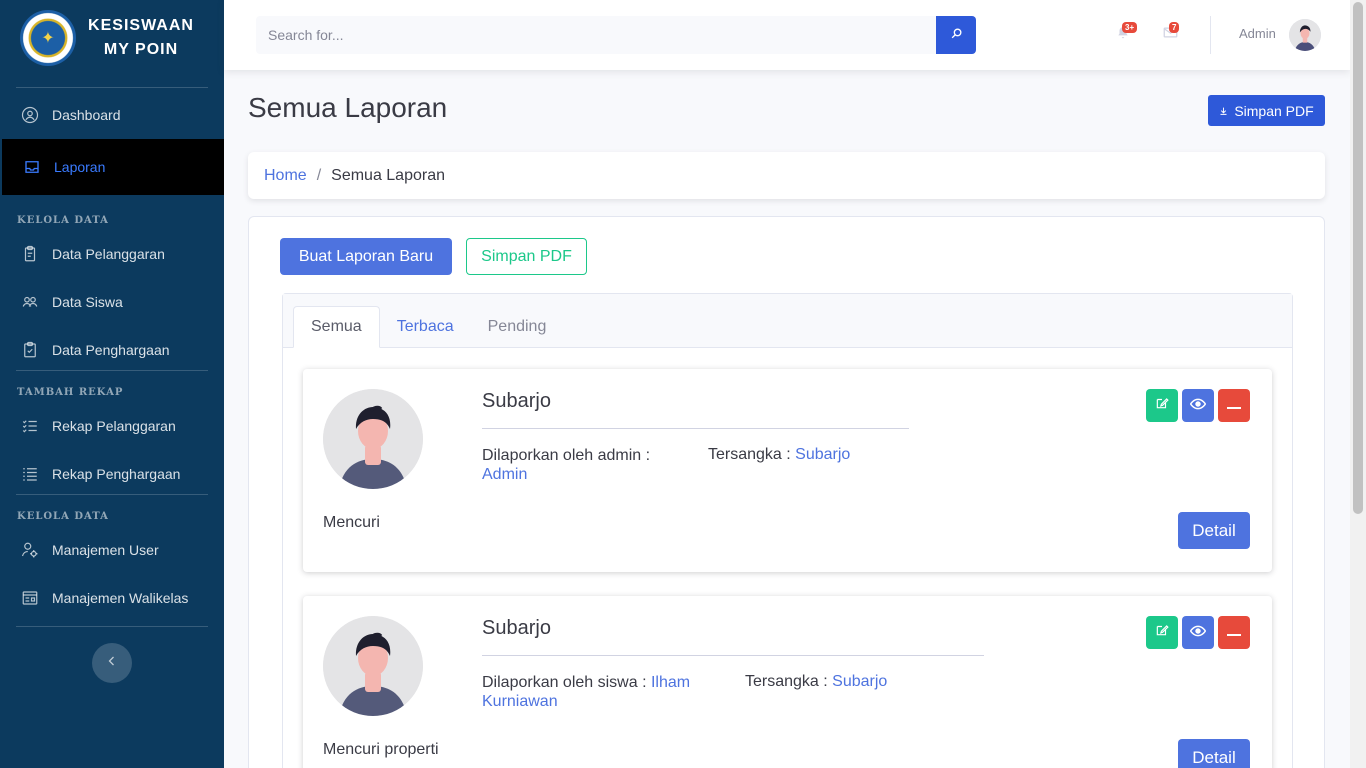  Describe the element at coordinates (351, 522) in the screenshot. I see `report-description: Mencuri` at that location.